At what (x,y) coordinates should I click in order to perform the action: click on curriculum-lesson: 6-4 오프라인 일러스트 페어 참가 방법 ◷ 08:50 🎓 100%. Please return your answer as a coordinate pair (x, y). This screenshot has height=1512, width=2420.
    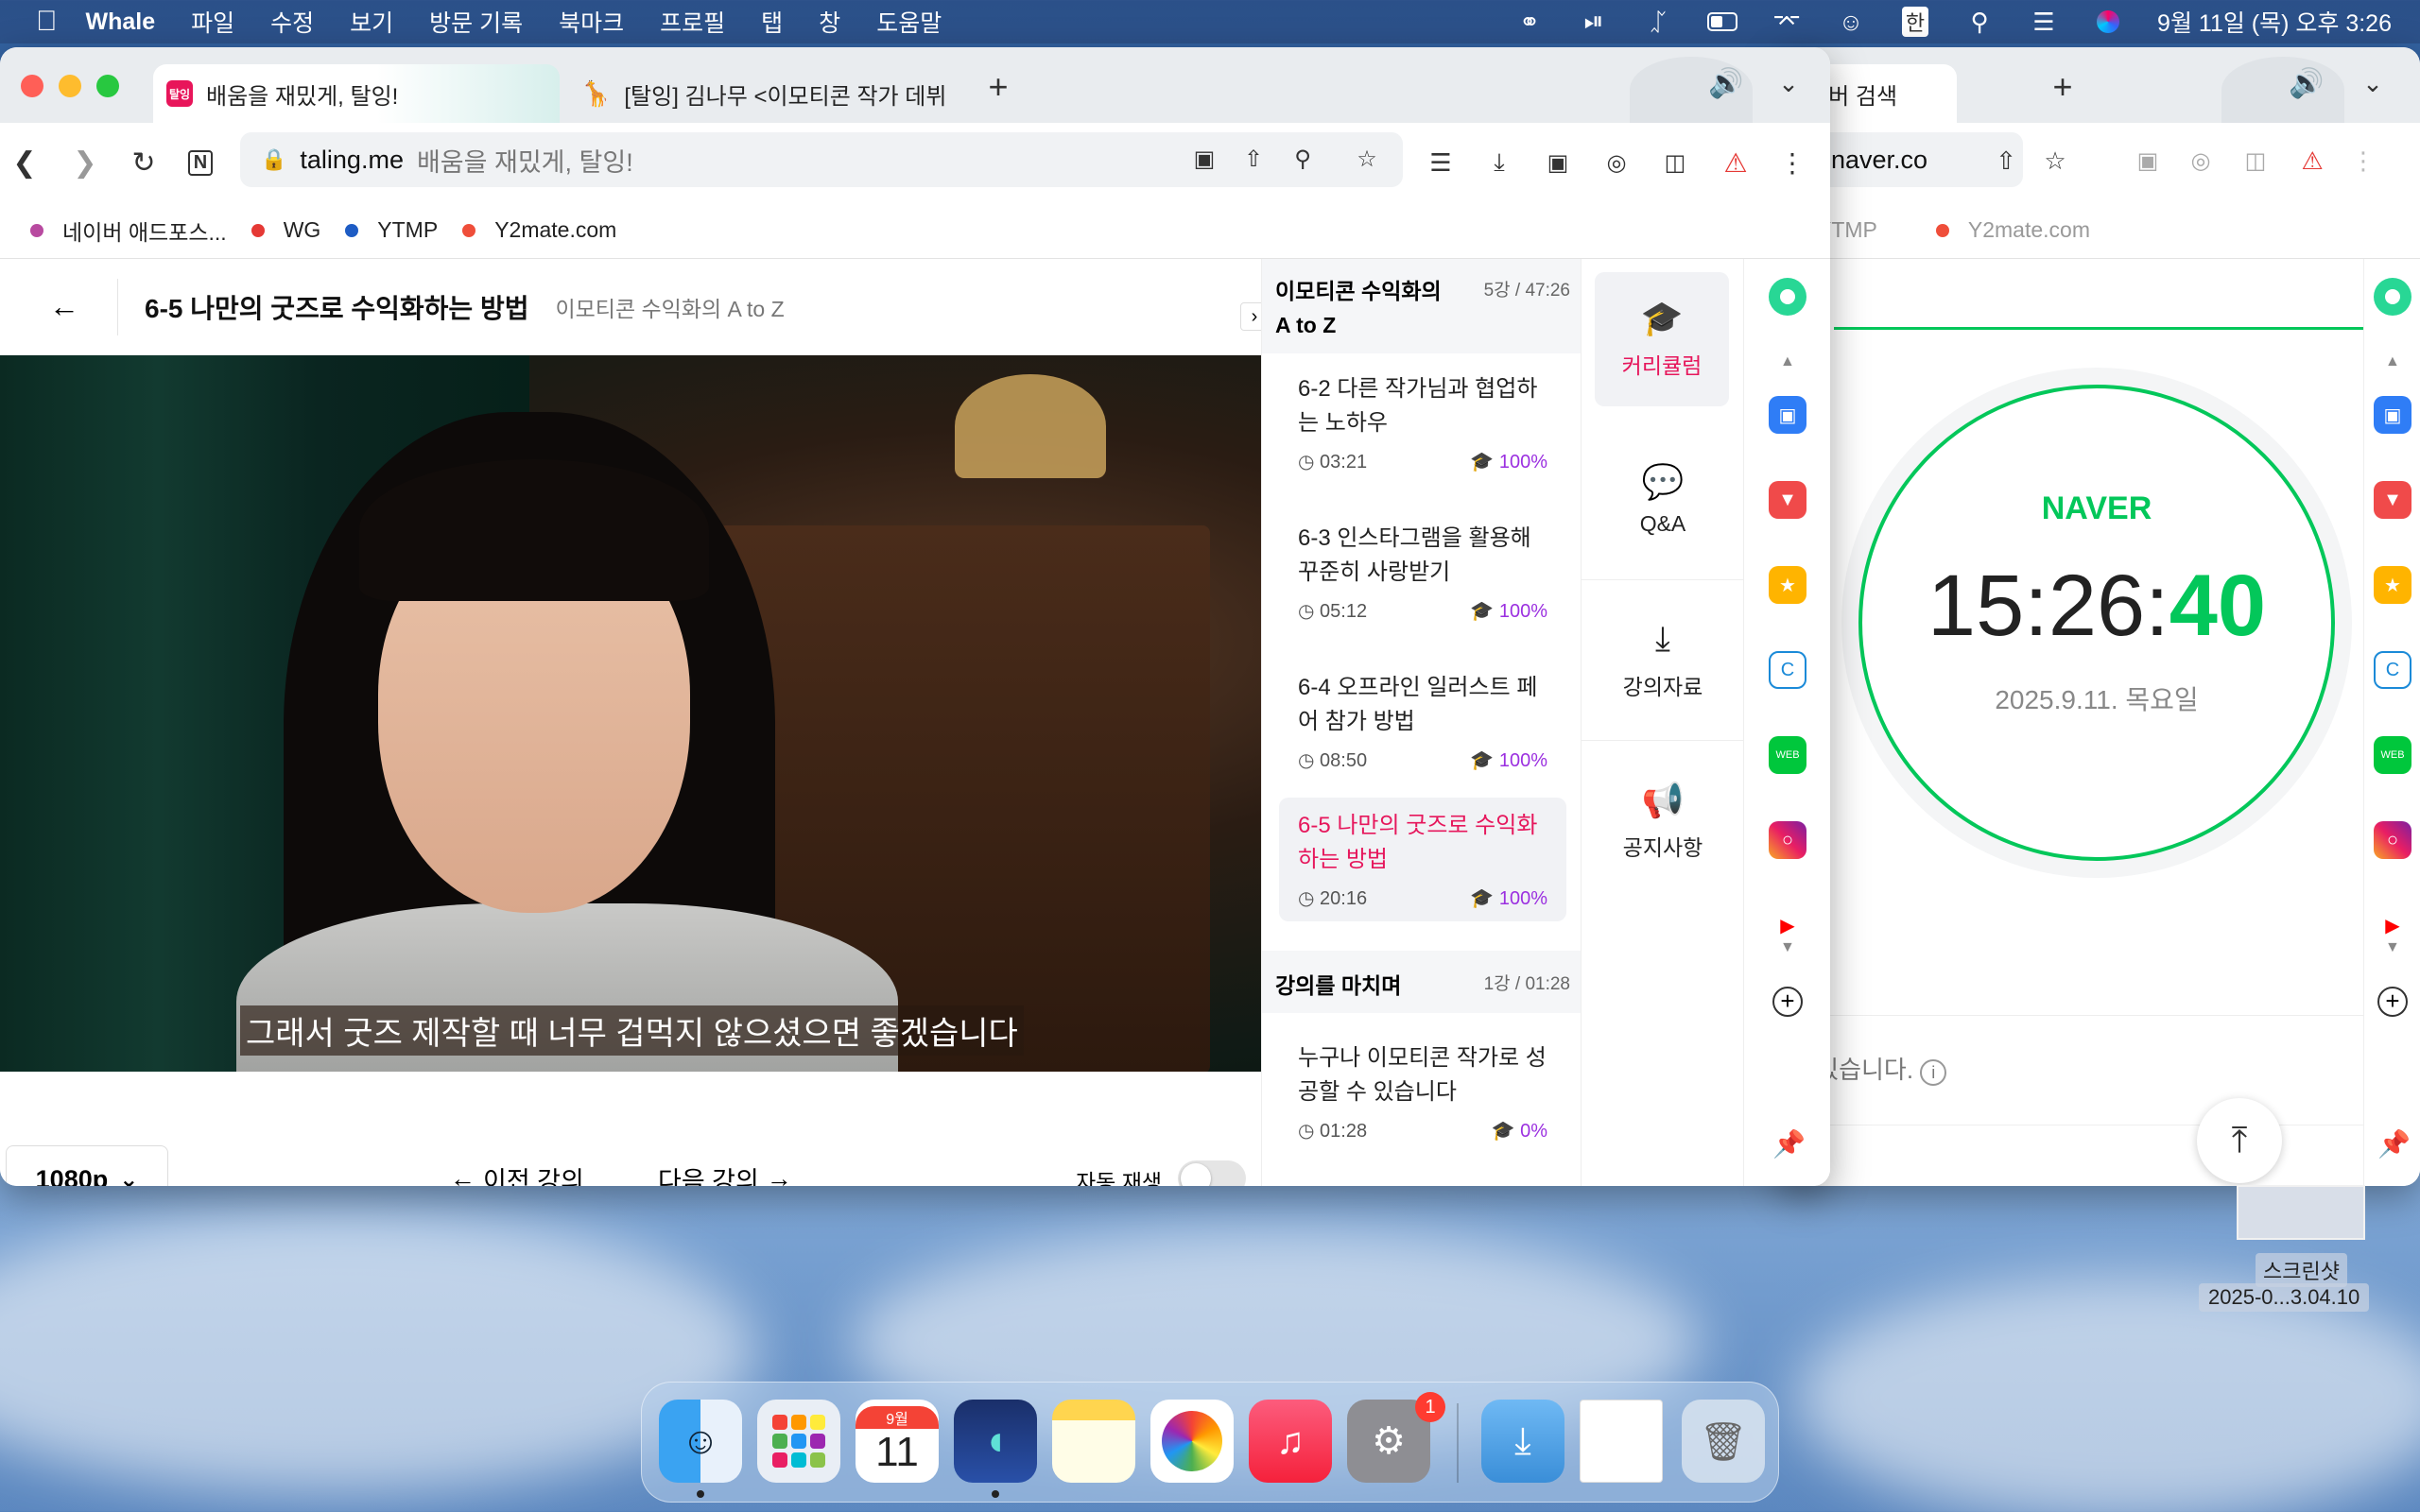
    Looking at the image, I should click on (1423, 721).